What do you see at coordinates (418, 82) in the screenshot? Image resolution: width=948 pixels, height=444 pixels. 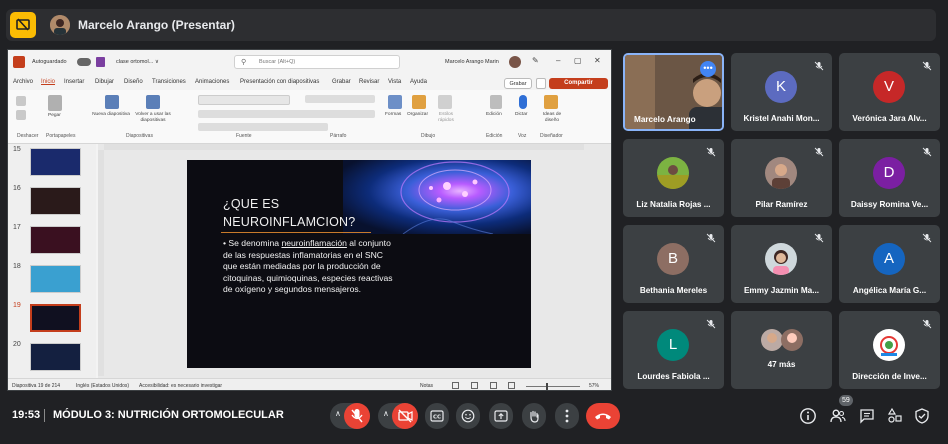 I see `menu-ayuda: Ayuda` at bounding box center [418, 82].